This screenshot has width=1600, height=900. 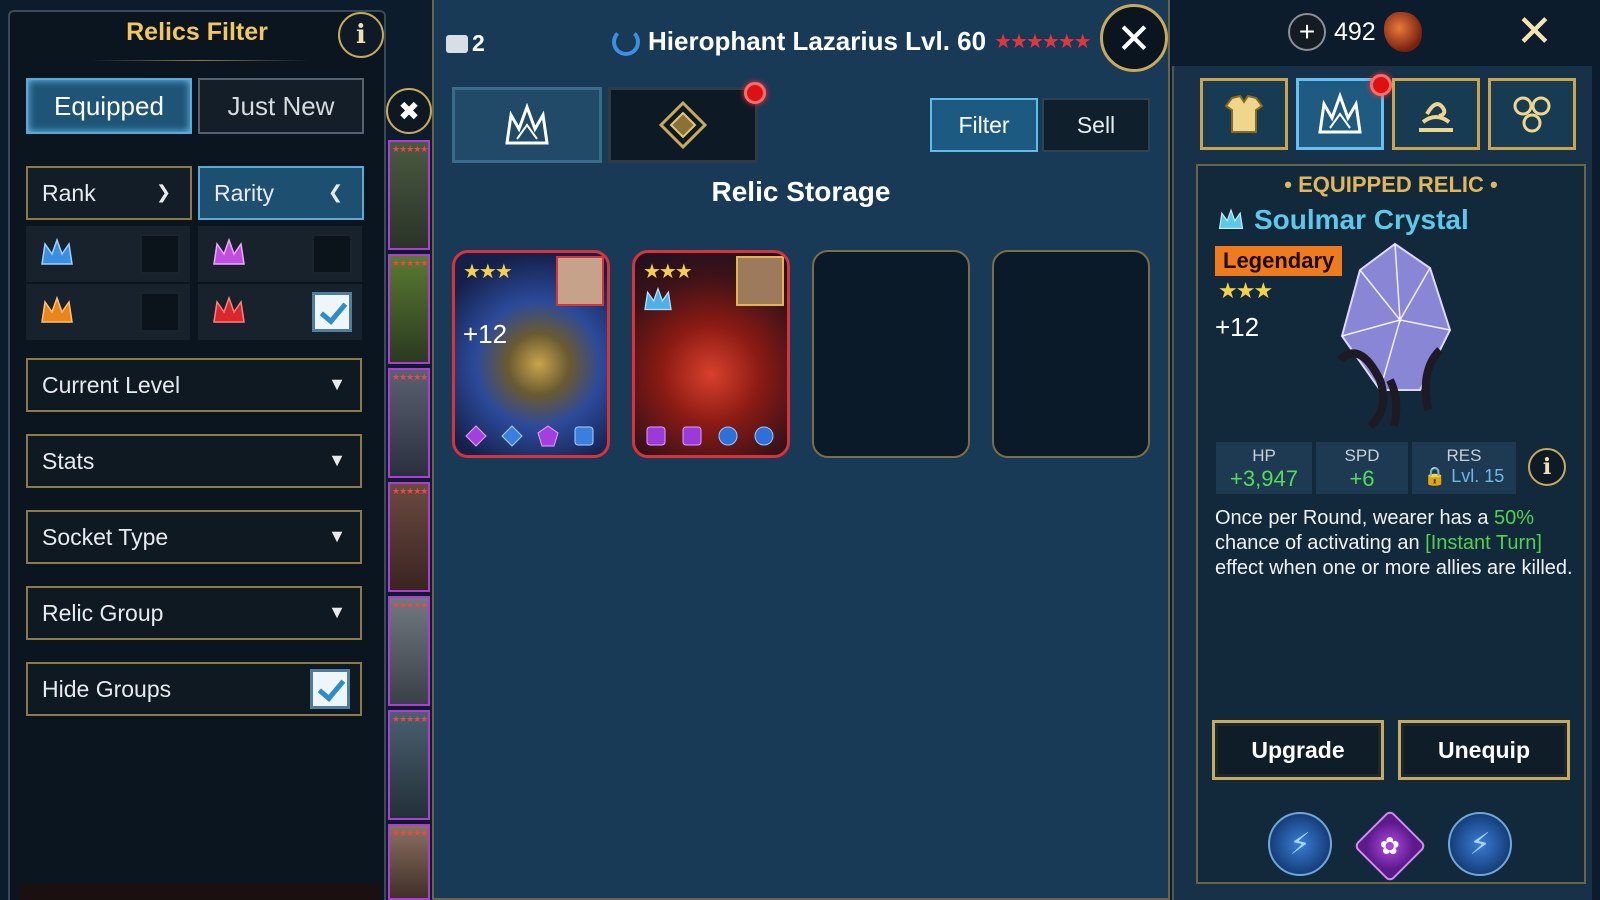 What do you see at coordinates (281, 193) in the screenshot?
I see `rarity-dropdown: Rarity ❮` at bounding box center [281, 193].